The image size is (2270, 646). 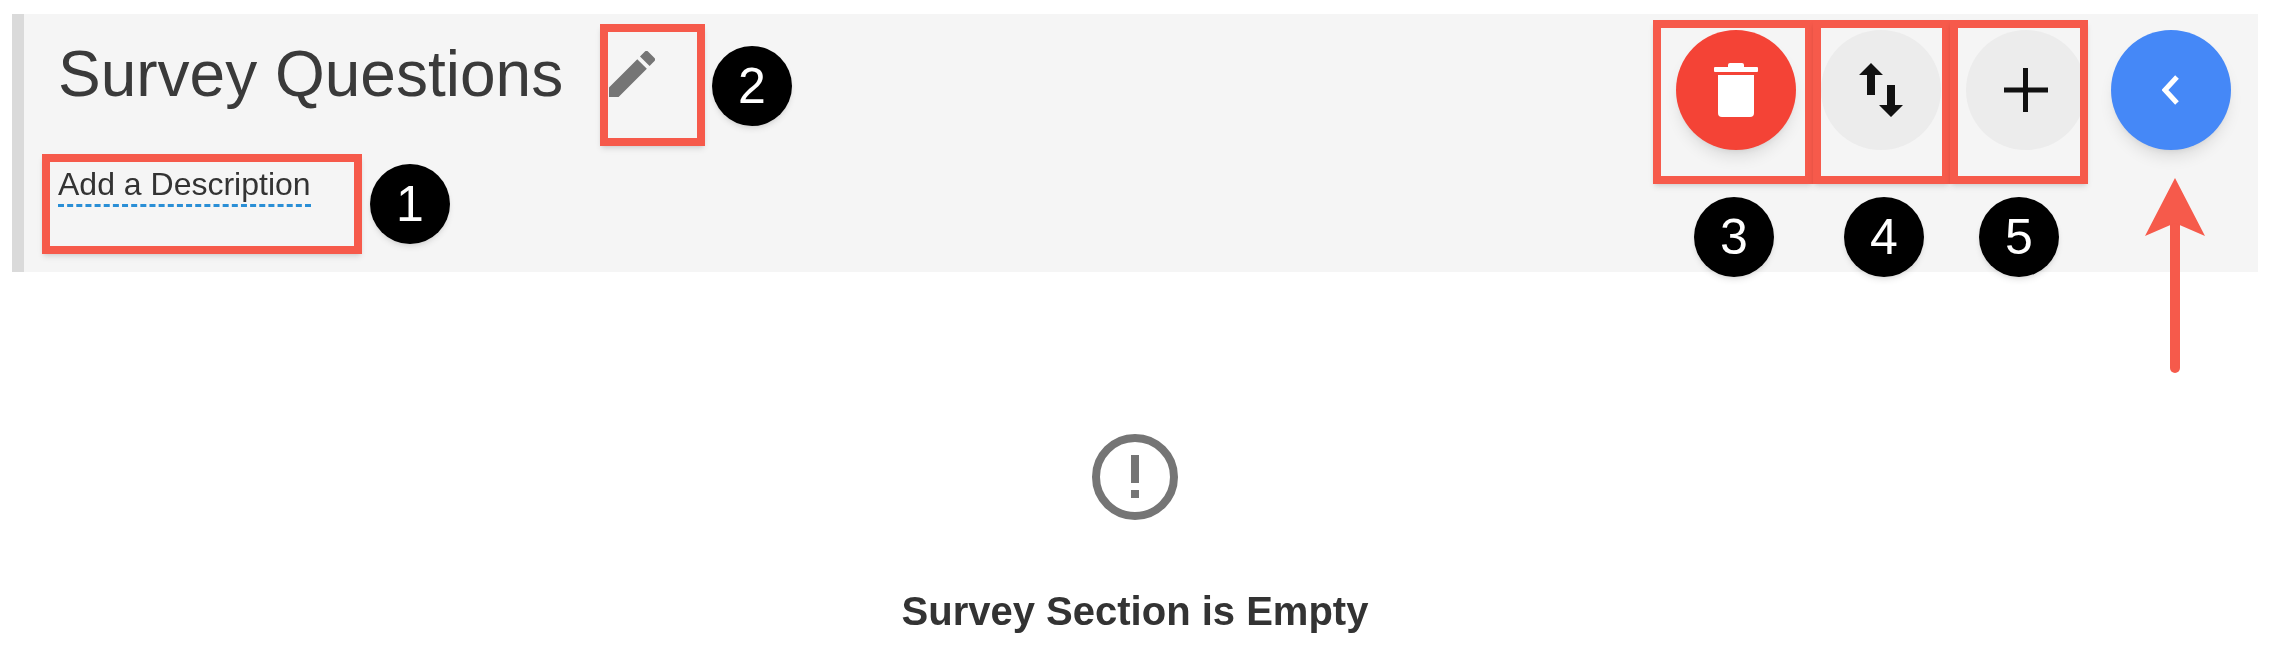 I want to click on sort-button, so click(x=1881, y=90).